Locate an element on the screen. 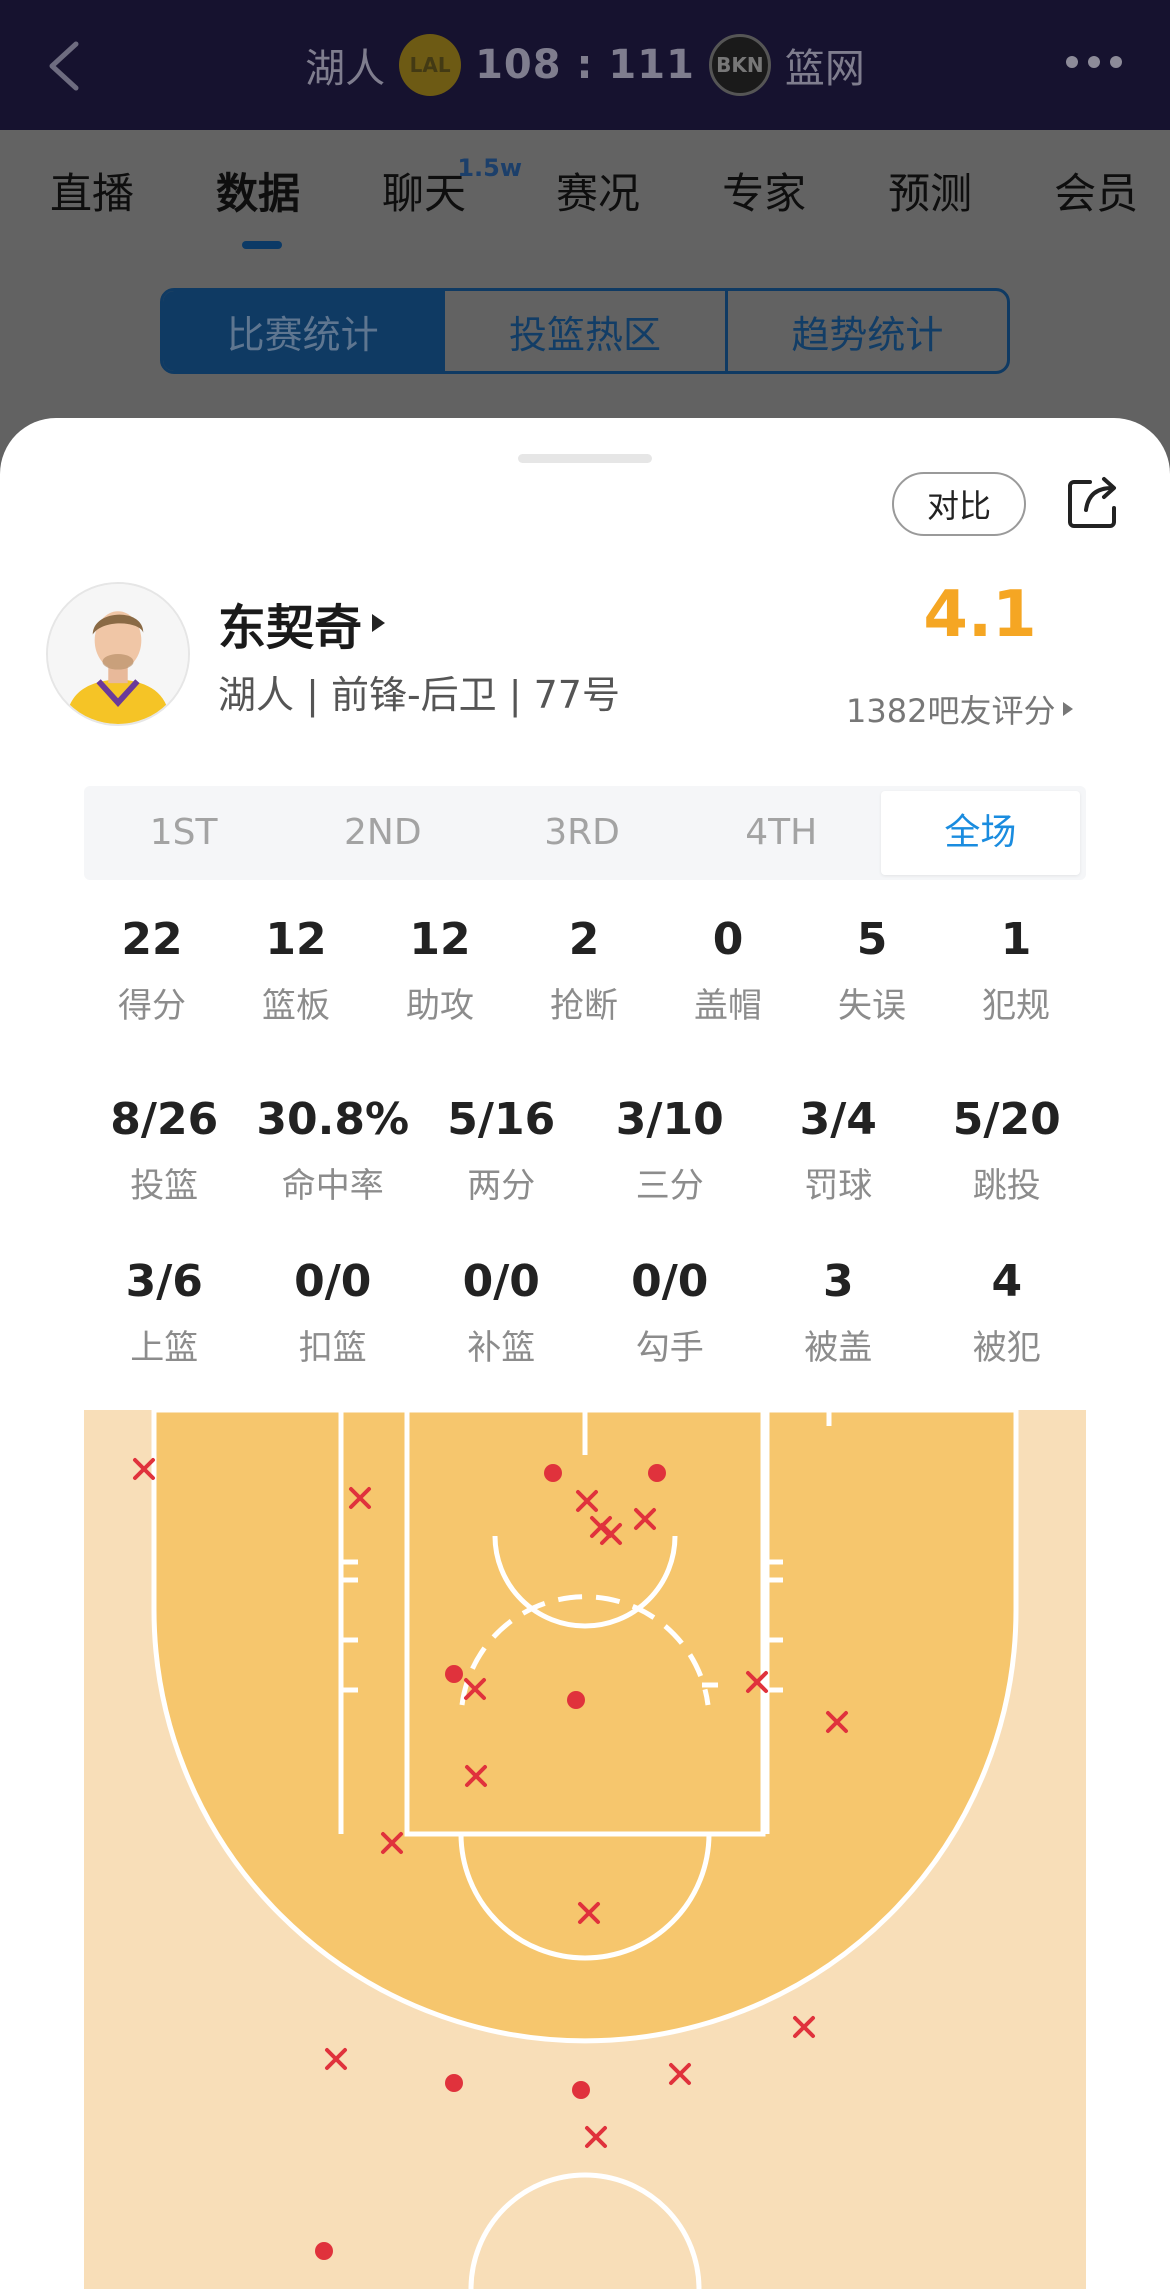 Image resolution: width=1170 pixels, height=2289 pixels. tab-chat-label: 聊天 is located at coordinates (424, 193).